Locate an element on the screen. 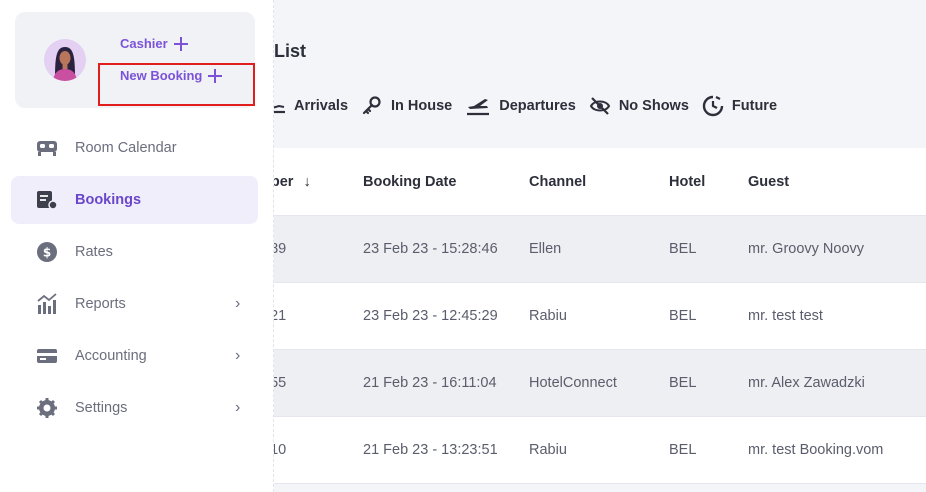 This screenshot has height=492, width=926. plus-icon is located at coordinates (180, 43).